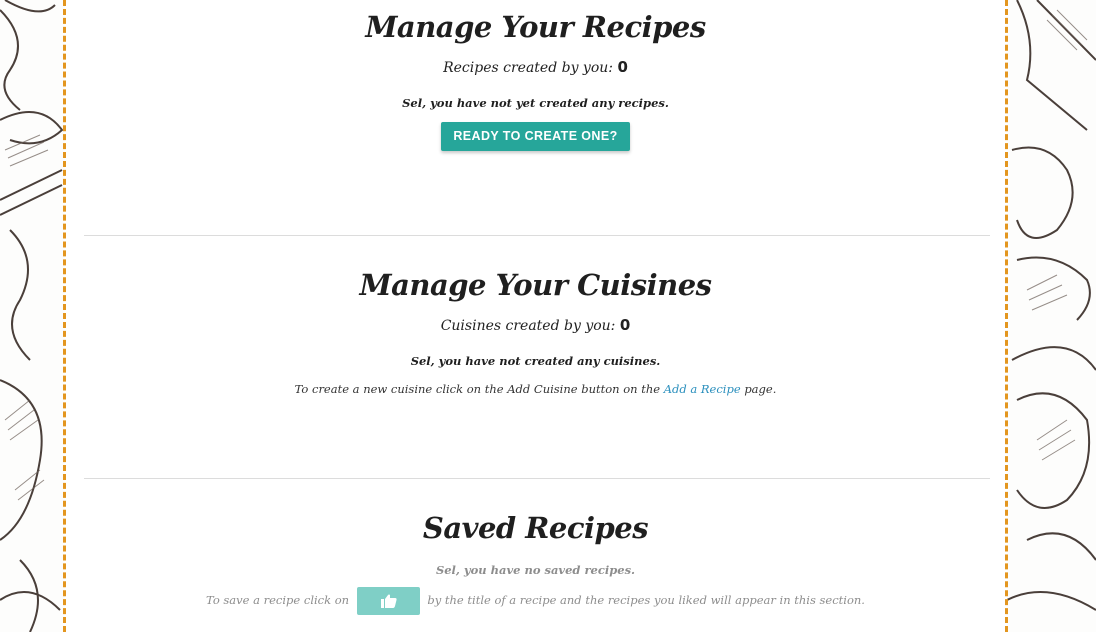  I want to click on like-button-example, so click(388, 601).